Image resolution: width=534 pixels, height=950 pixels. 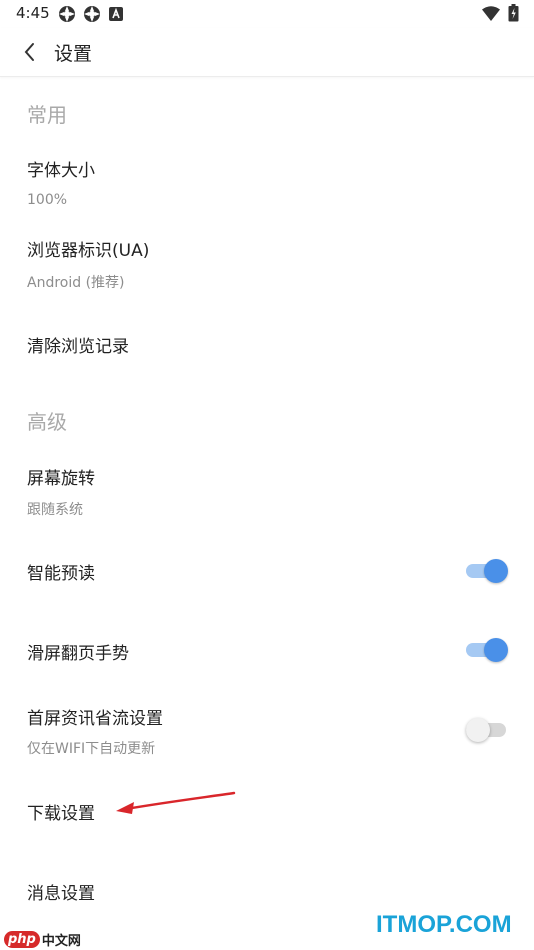 I want to click on setting-font-size: 字体大小 100%, so click(x=267, y=179).